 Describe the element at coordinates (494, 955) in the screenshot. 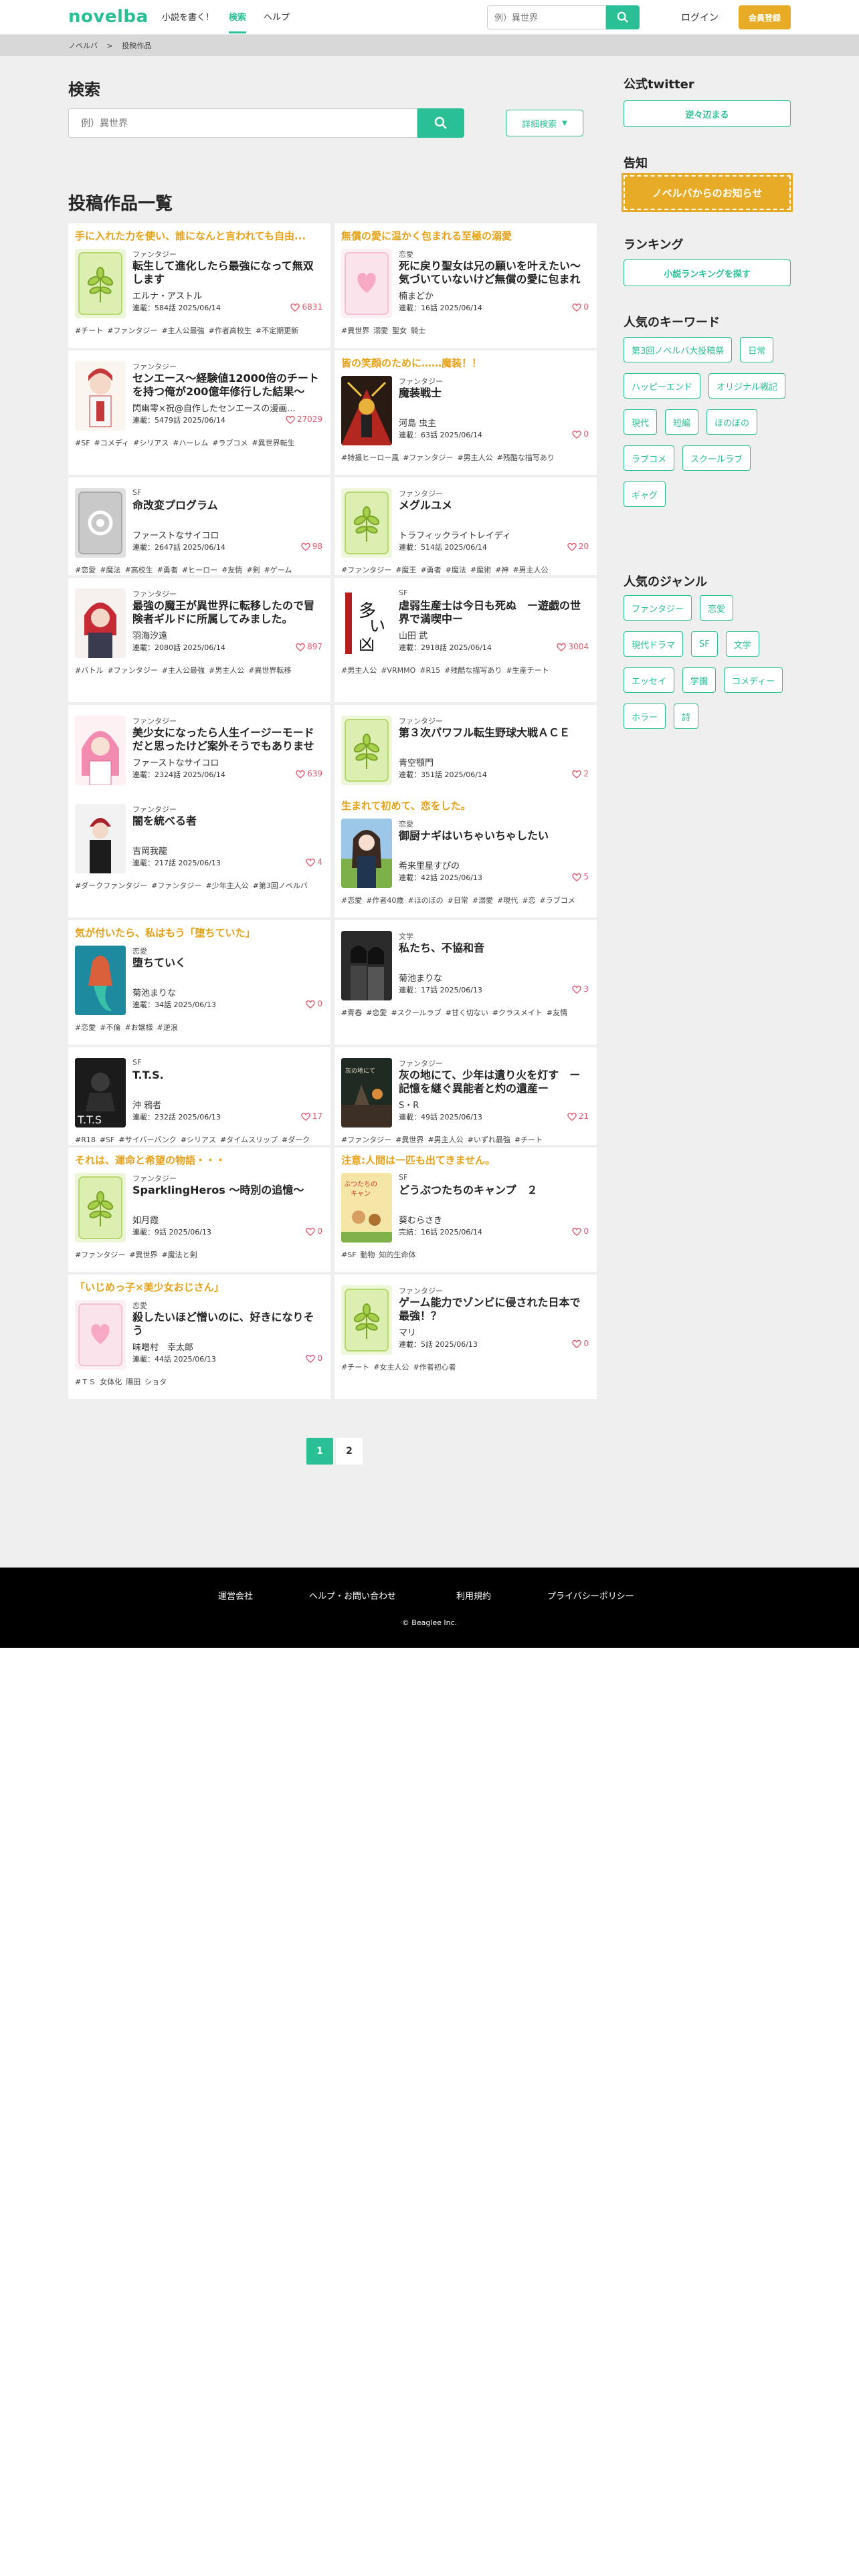

I see `work-title: 私たち、不協和音` at that location.